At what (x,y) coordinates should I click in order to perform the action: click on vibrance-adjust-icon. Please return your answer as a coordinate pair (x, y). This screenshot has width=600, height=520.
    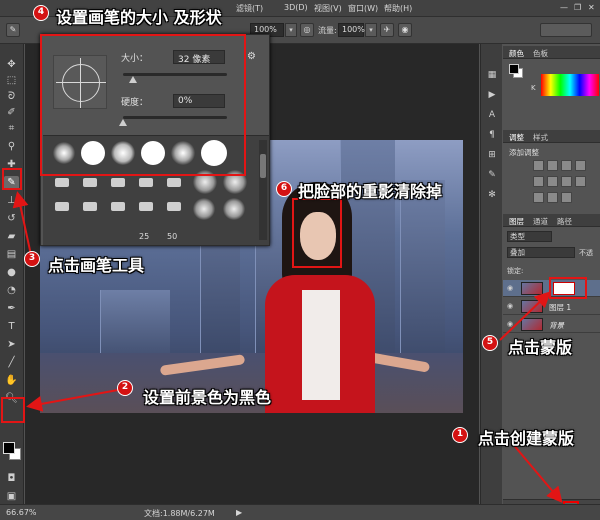
    Looking at the image, I should click on (538, 181).